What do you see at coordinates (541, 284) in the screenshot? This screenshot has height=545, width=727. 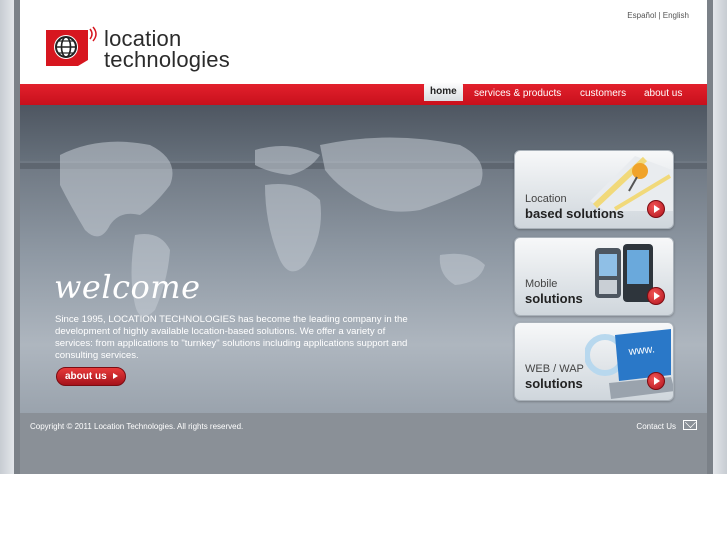 I see `tile-mobile-line1: Mobile` at bounding box center [541, 284].